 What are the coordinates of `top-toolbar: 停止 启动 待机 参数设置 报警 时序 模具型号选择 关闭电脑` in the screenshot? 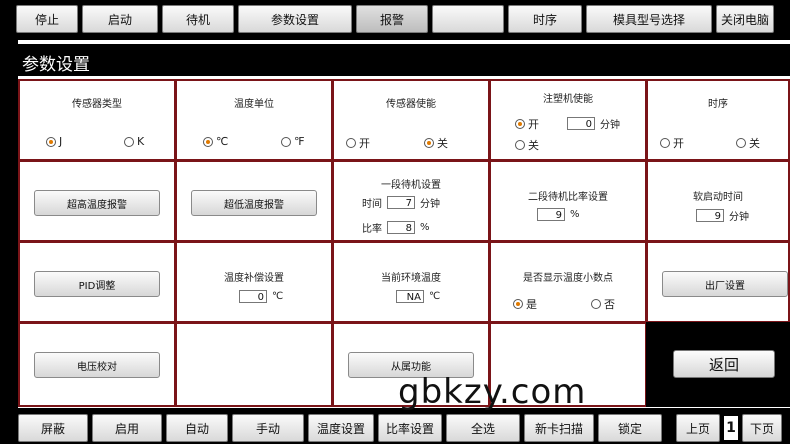 It's located at (395, 18).